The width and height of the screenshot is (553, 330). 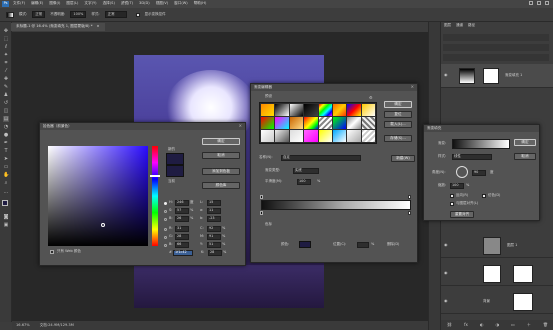 I want to click on zoom-level: 16.67%, so click(x=23, y=325).